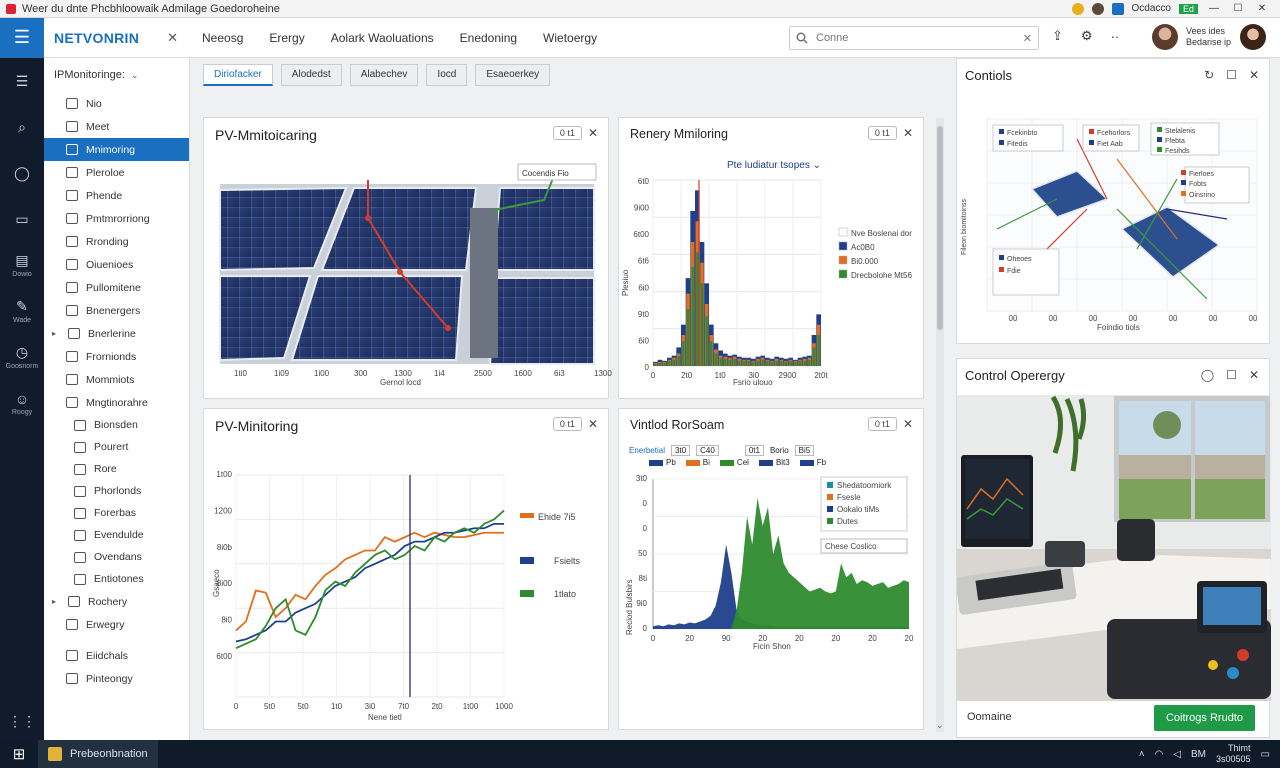  I want to click on tree-item: Phende, so click(116, 195).